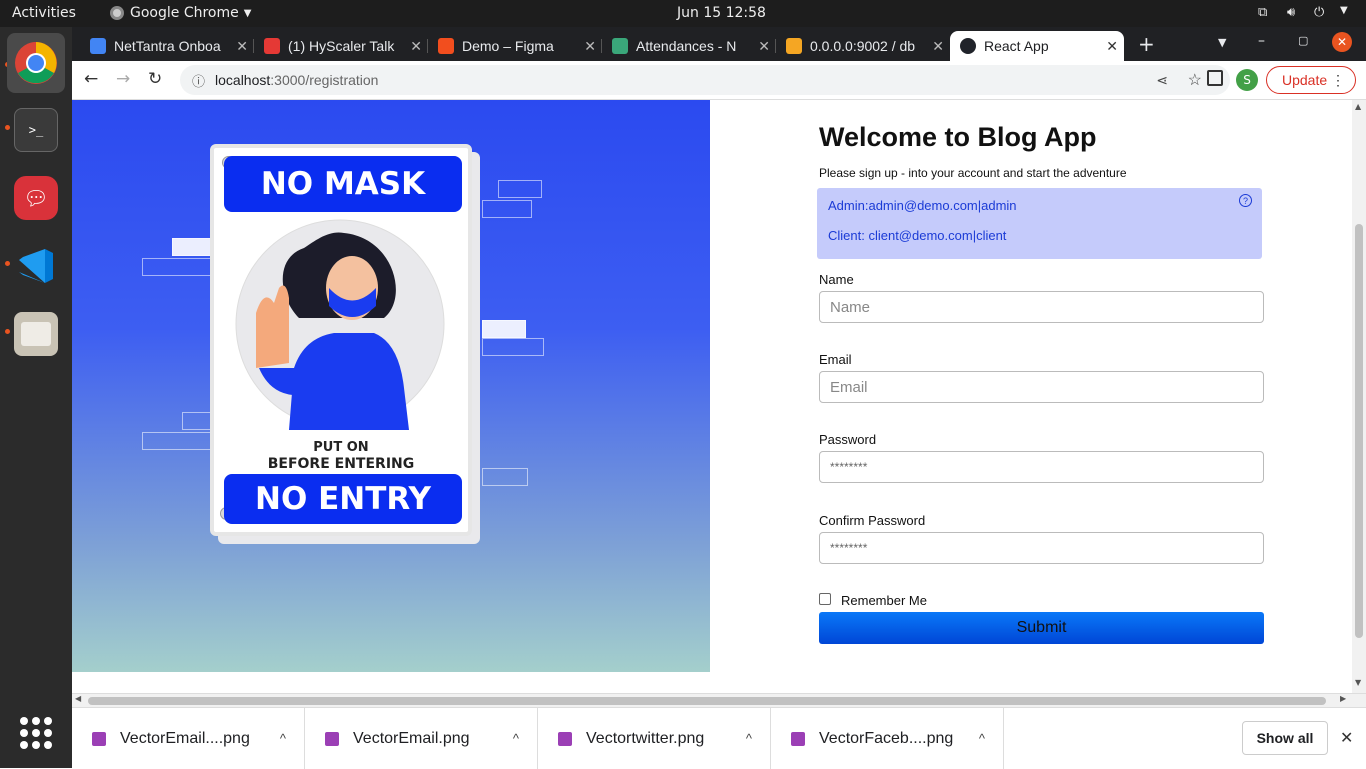  Describe the element at coordinates (1303, 40) in the screenshot. I see `maximize-icon: ▢` at that location.